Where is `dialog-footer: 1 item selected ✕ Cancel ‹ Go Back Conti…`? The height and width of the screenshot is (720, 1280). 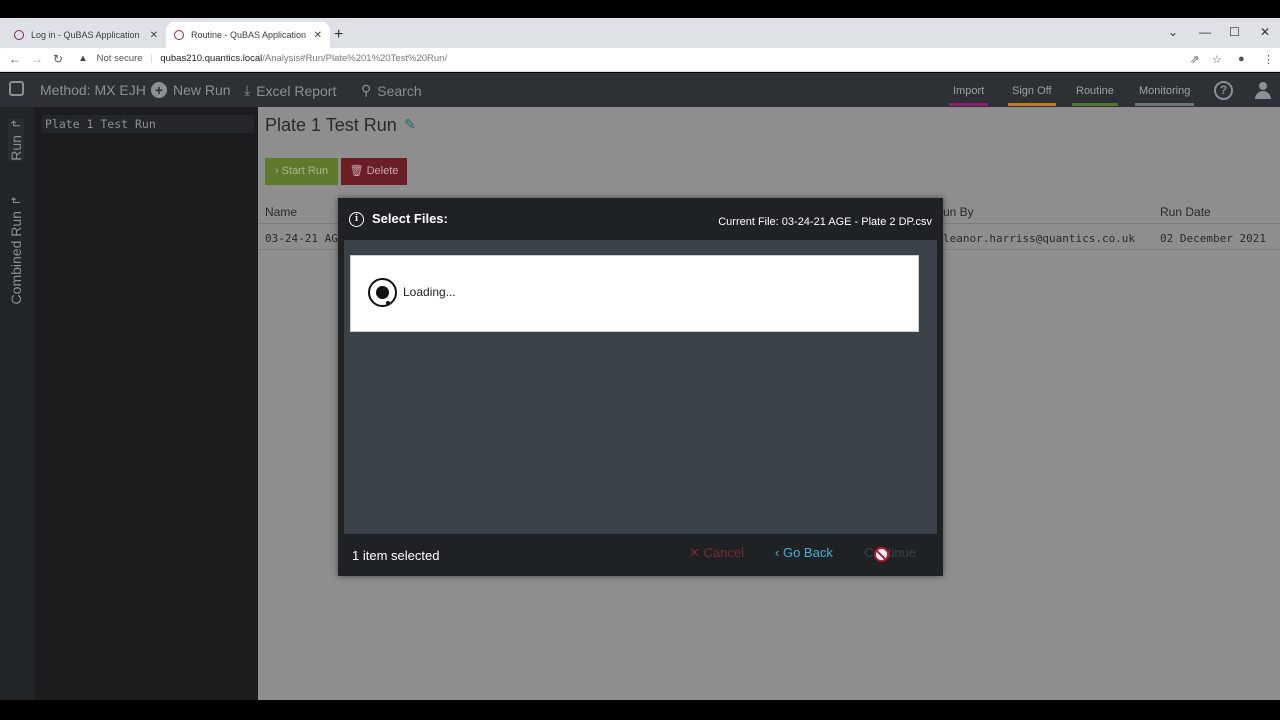
dialog-footer: 1 item selected ✕ Cancel ‹ Go Back Conti… is located at coordinates (640, 555).